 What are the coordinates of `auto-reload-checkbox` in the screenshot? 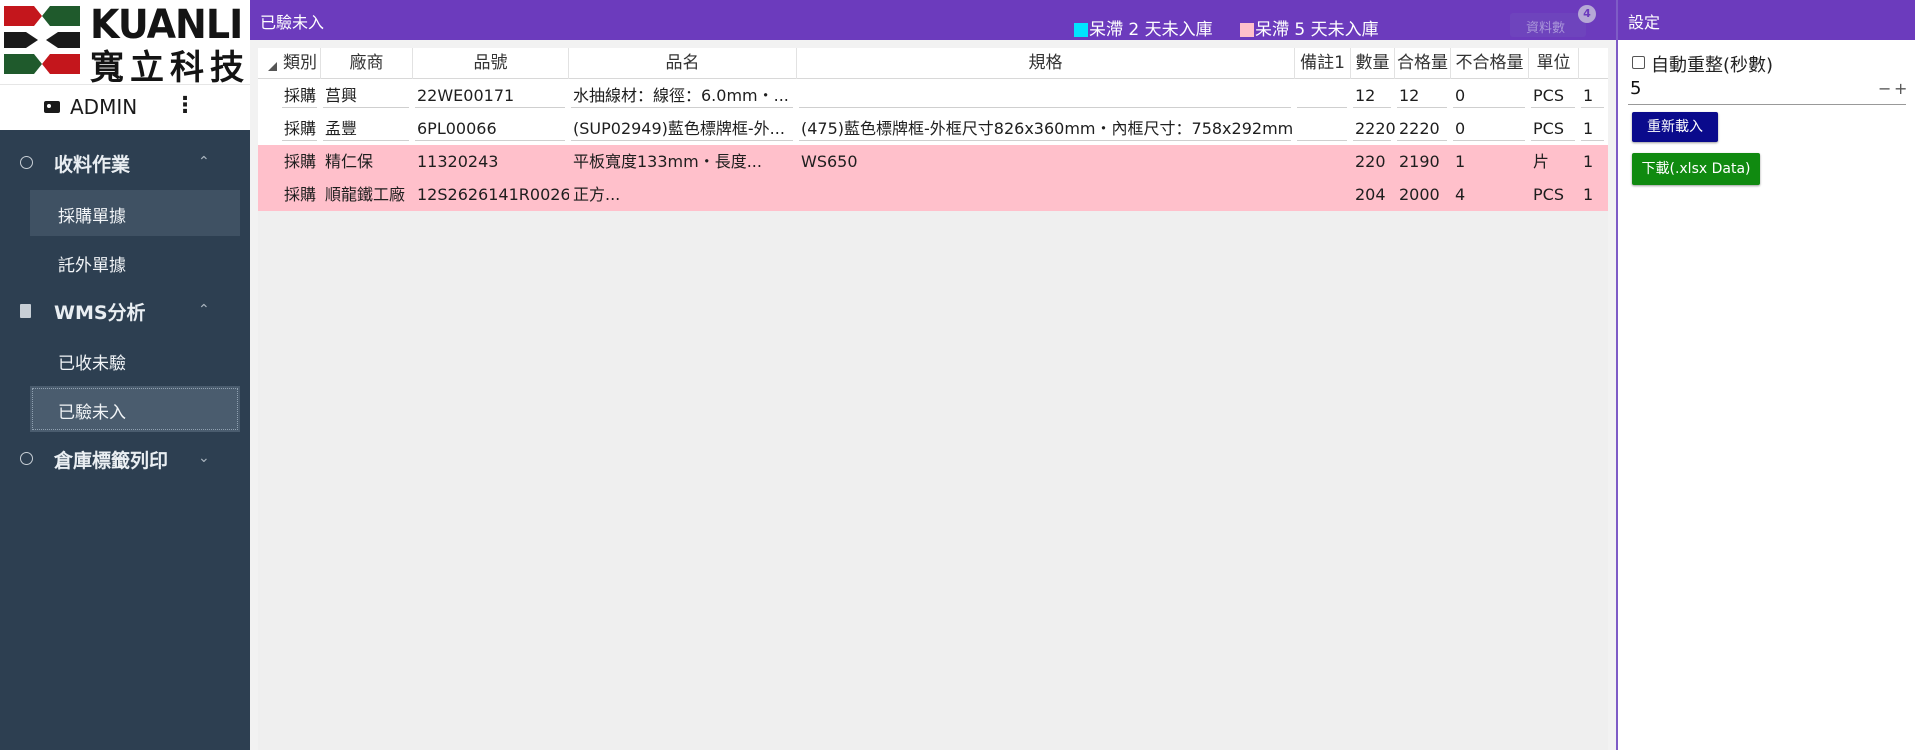 It's located at (1638, 62).